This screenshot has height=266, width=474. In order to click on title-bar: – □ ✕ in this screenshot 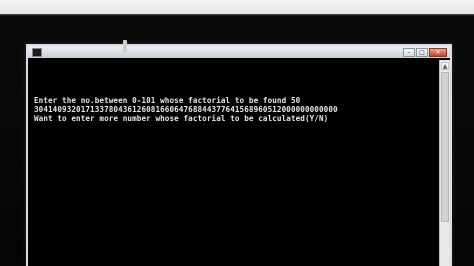, I will do `click(239, 52)`.